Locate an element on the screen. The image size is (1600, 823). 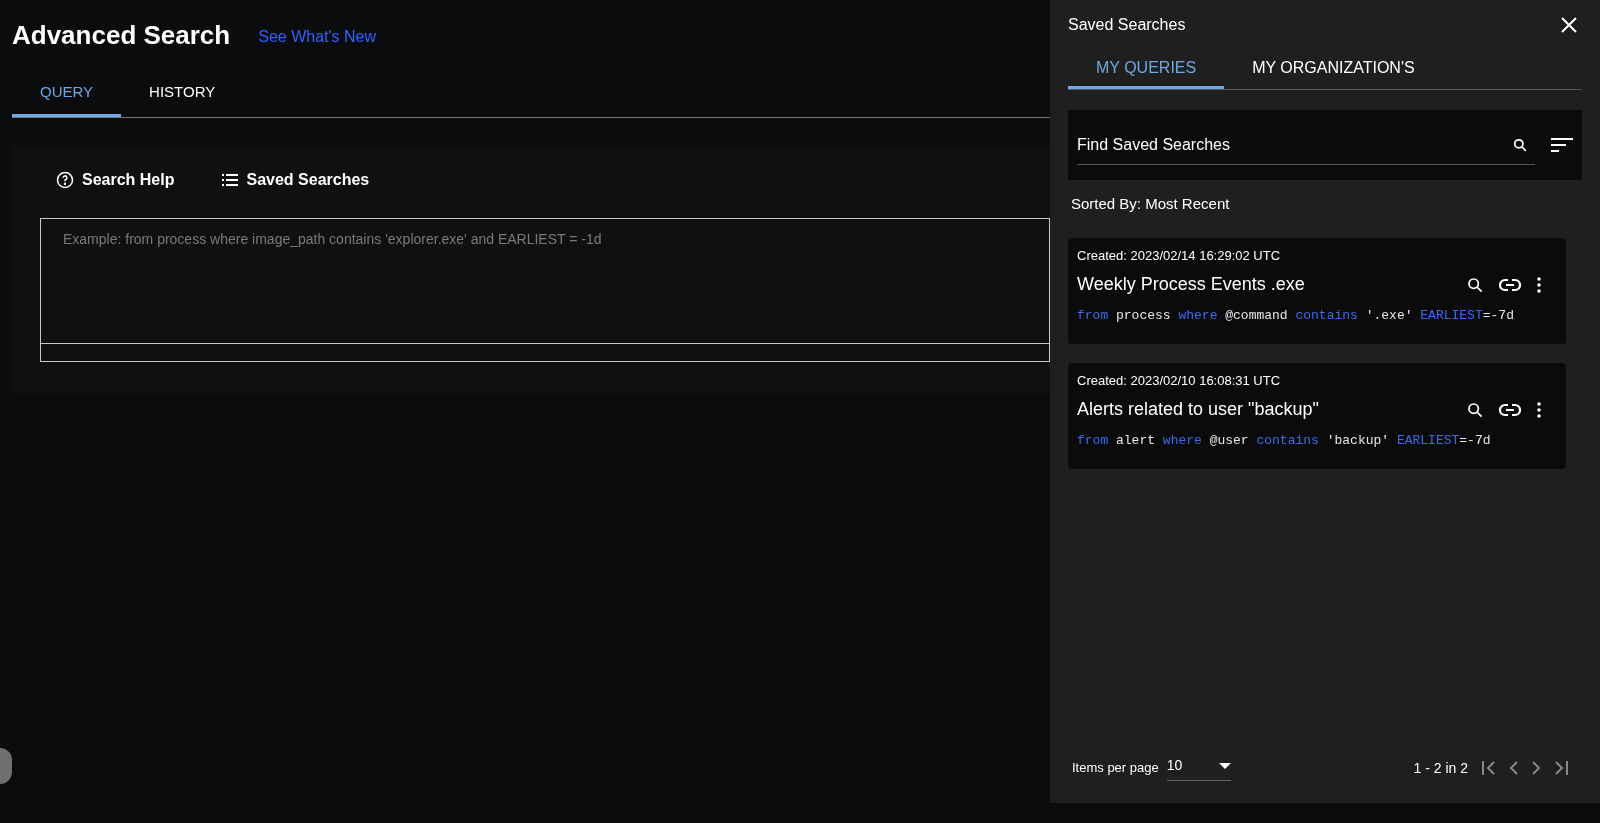
page-title: Advanced Search is located at coordinates (121, 35).